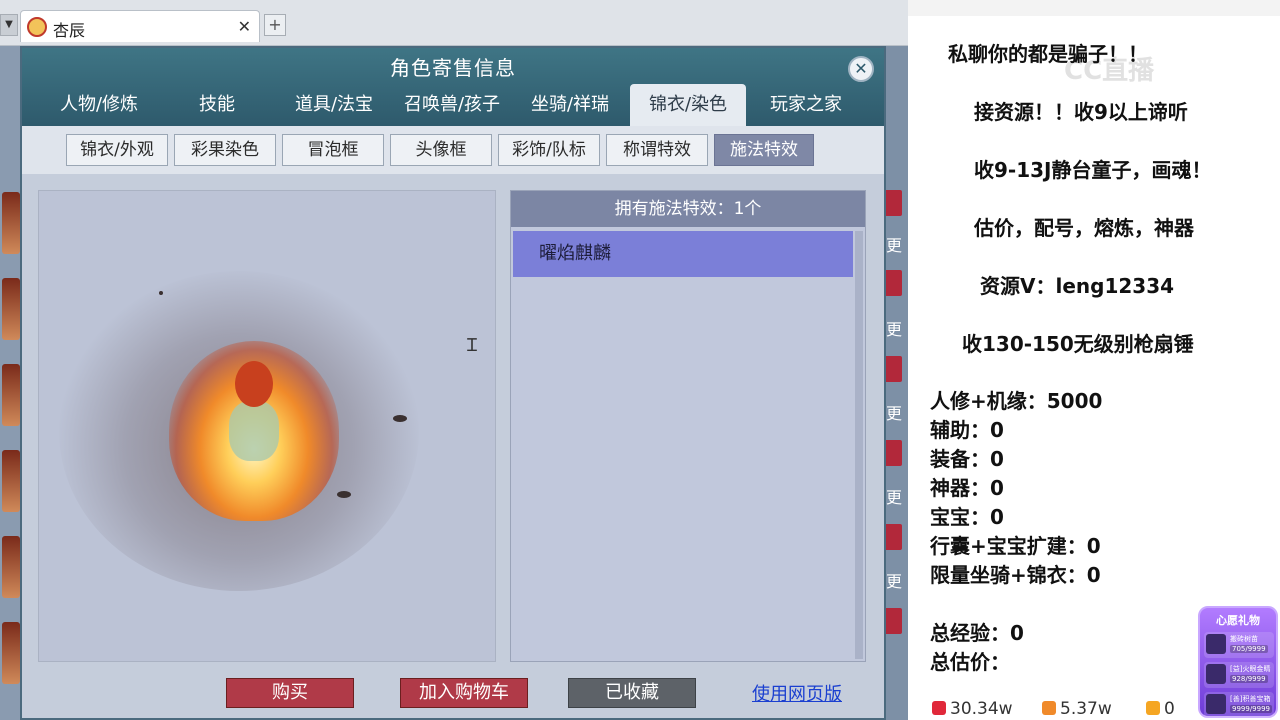 This screenshot has height=720, width=1280. Describe the element at coordinates (1238, 620) in the screenshot. I see `wish-gift-title: 心愿礼物` at that location.